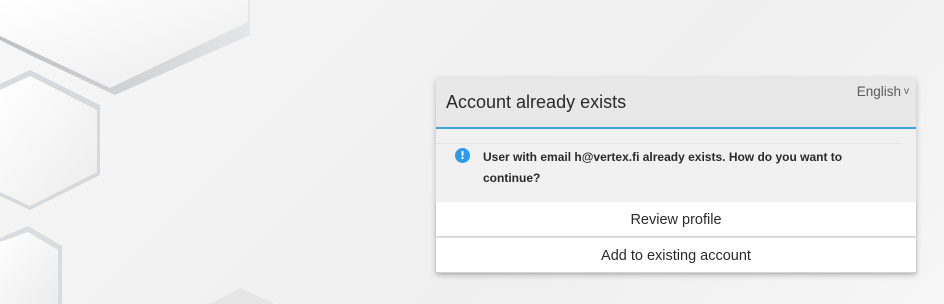  Describe the element at coordinates (676, 255) in the screenshot. I see `add-to-existing-account-button: Add to existing account` at that location.